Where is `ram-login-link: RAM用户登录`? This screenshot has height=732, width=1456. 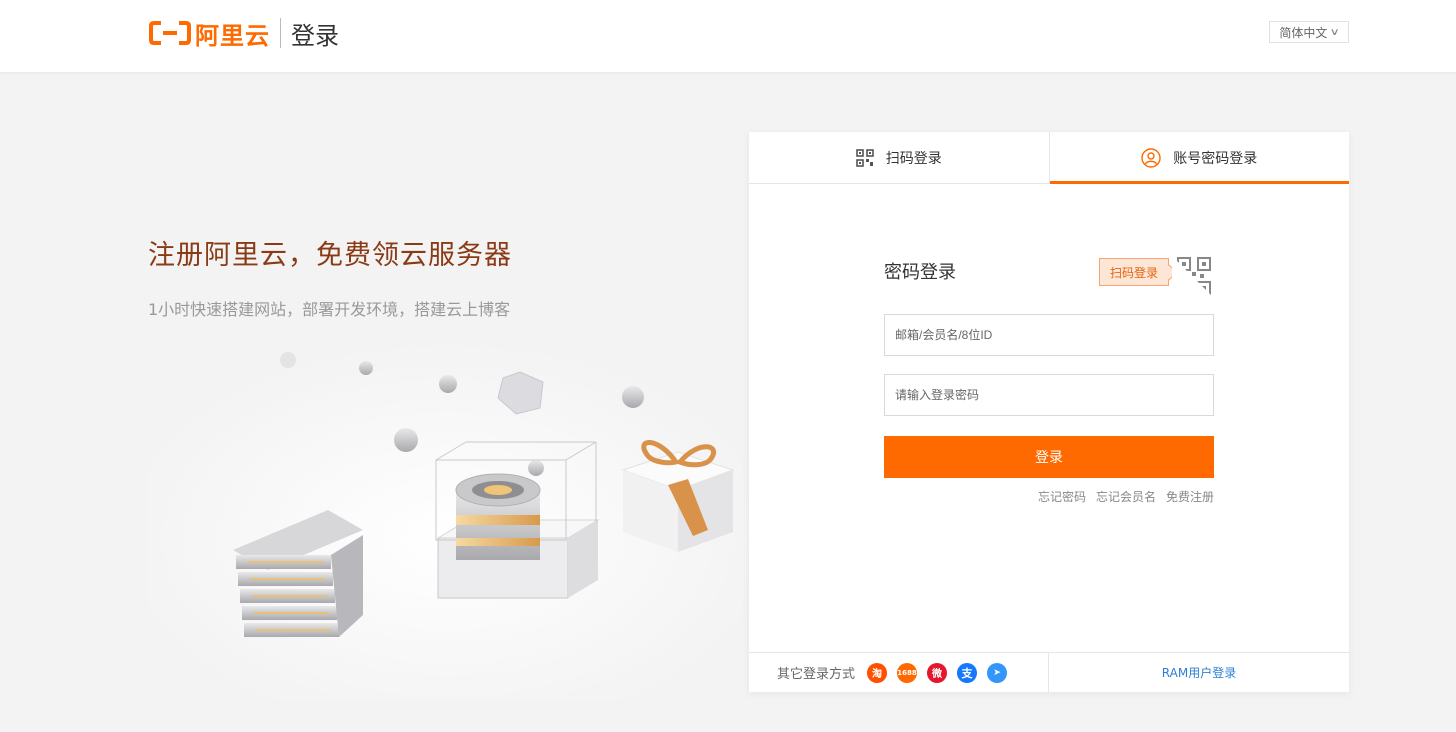
ram-login-link: RAM用户登录 is located at coordinates (1199, 672).